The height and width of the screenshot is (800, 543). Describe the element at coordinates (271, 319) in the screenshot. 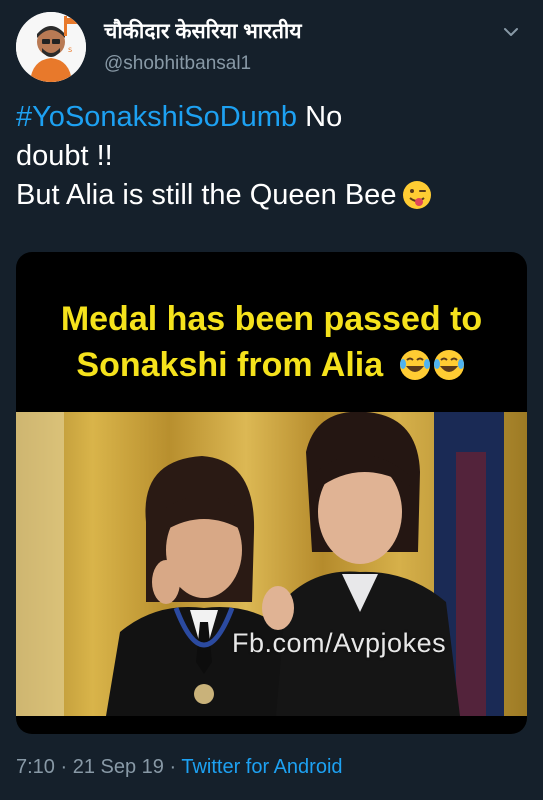

I see `meme-caption-line-1: Medal has been passed to` at that location.